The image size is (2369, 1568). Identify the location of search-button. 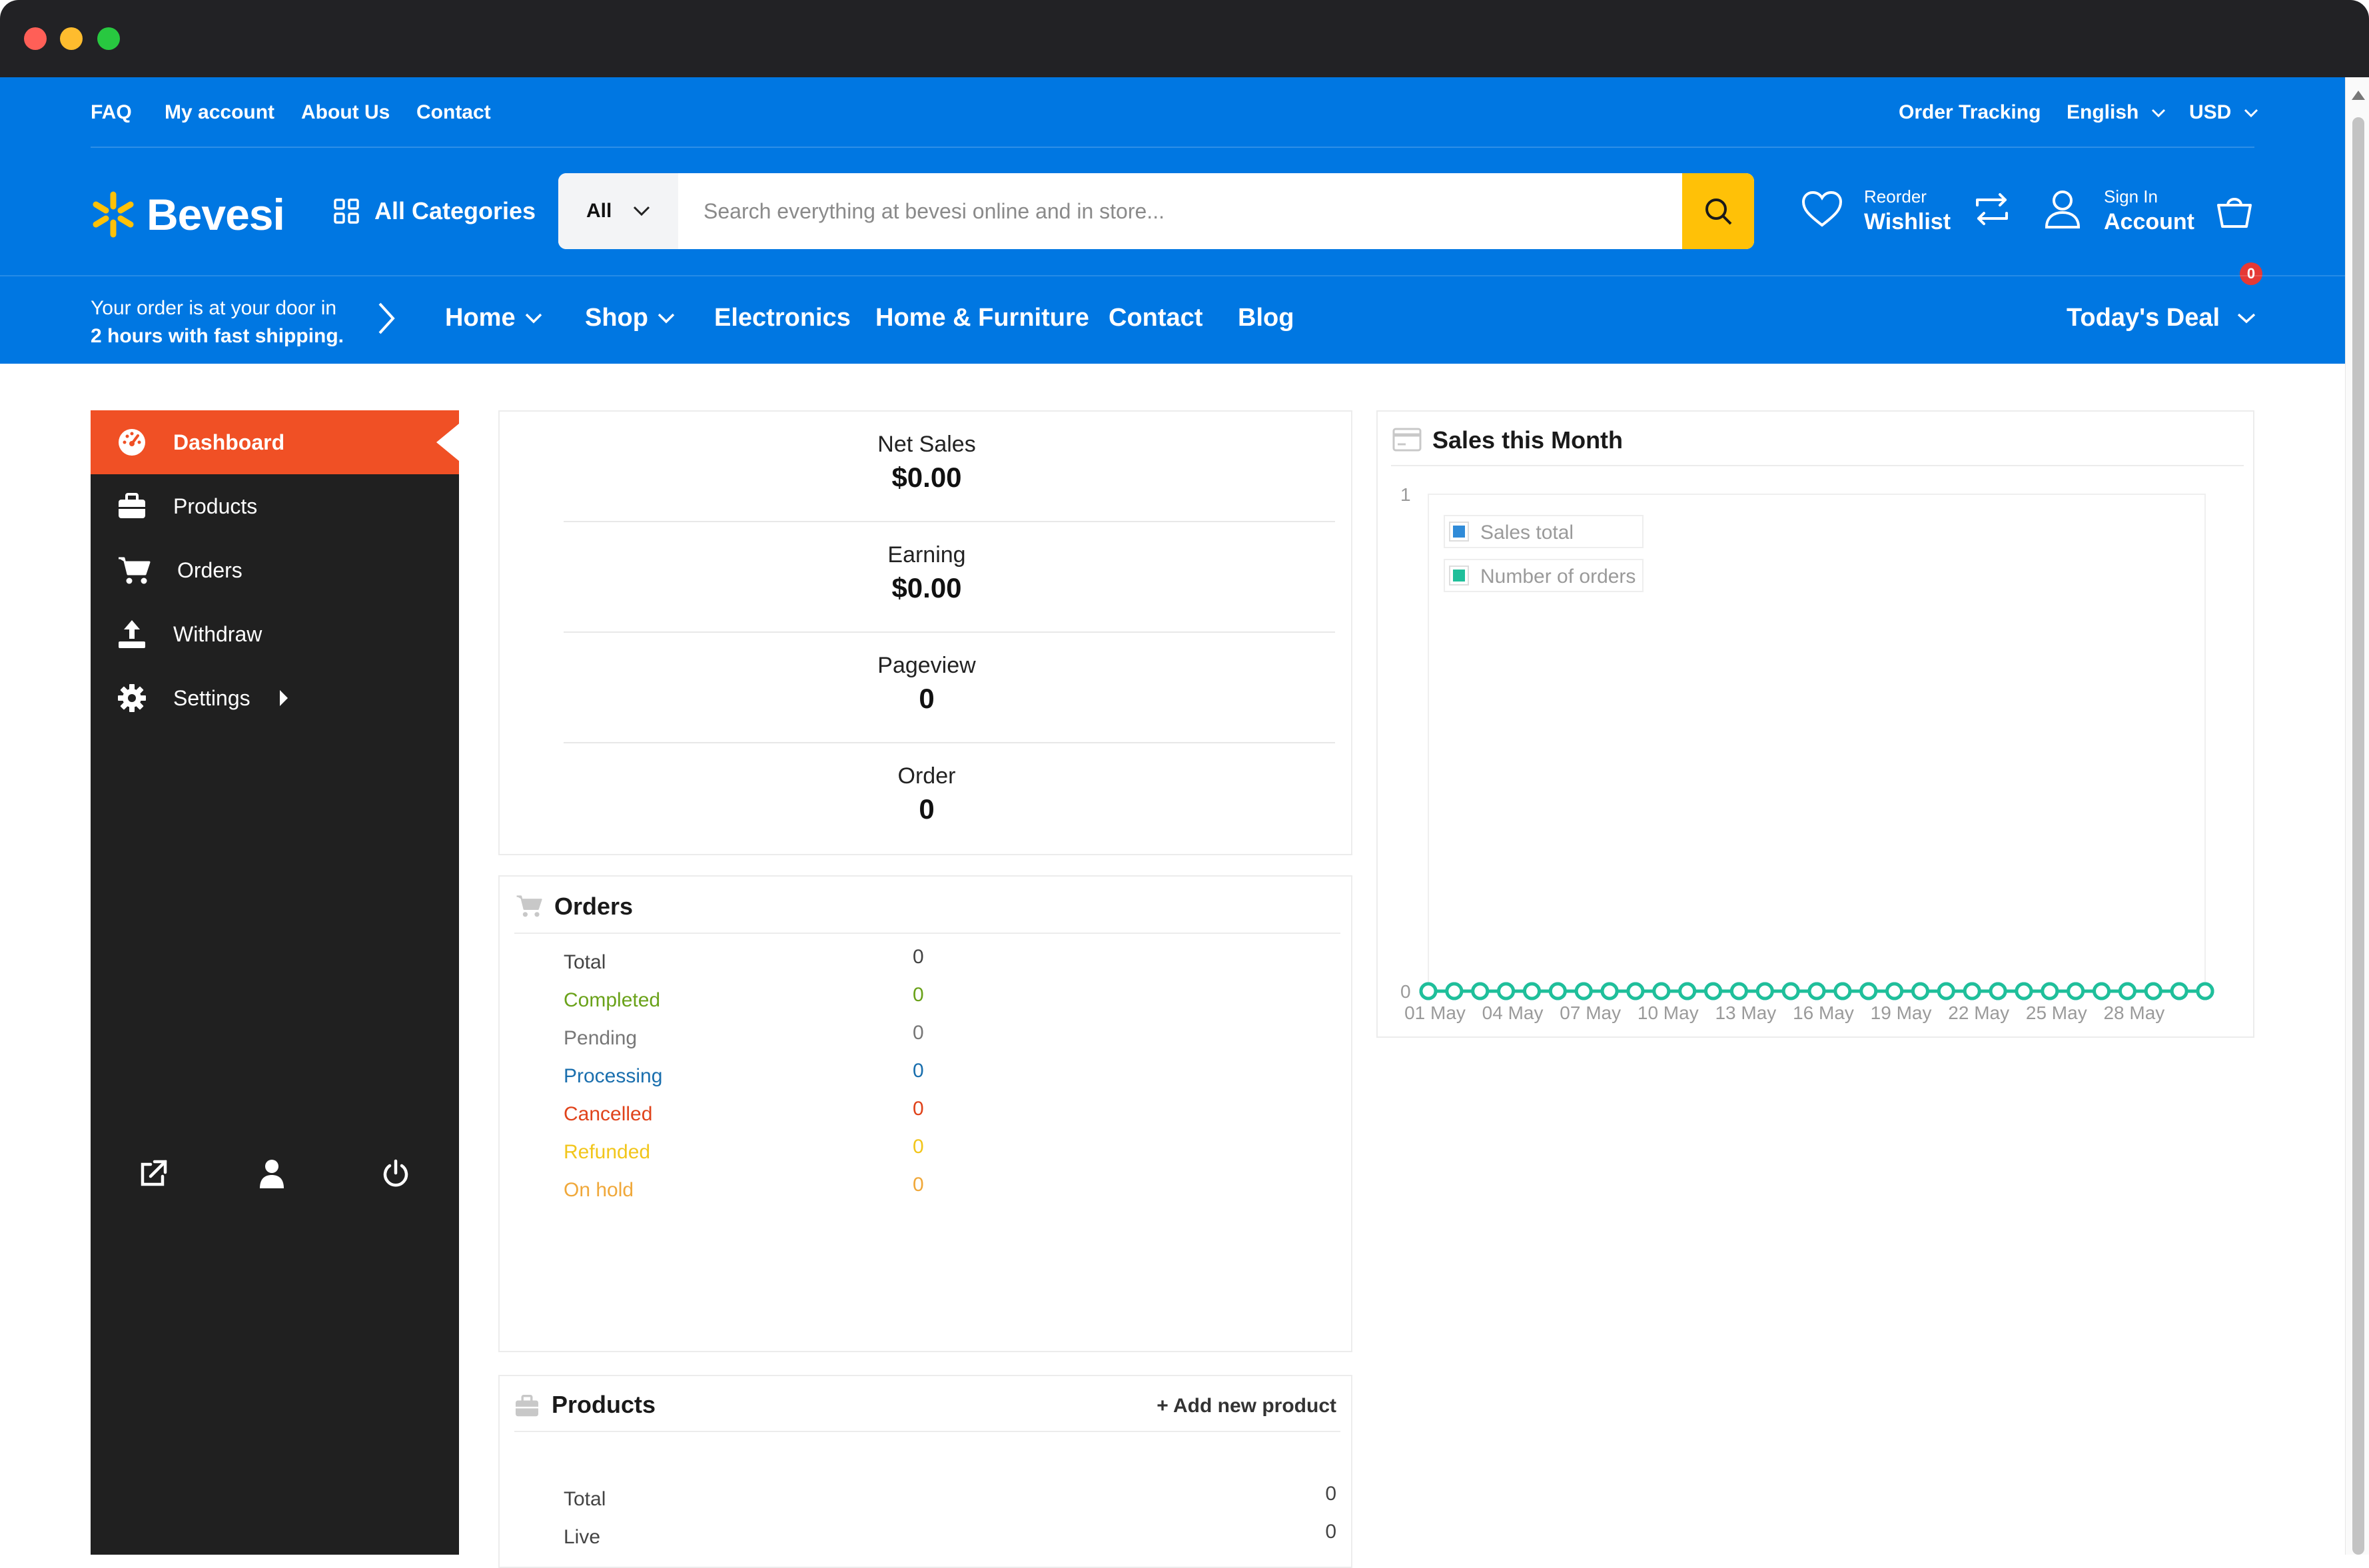
(1718, 211).